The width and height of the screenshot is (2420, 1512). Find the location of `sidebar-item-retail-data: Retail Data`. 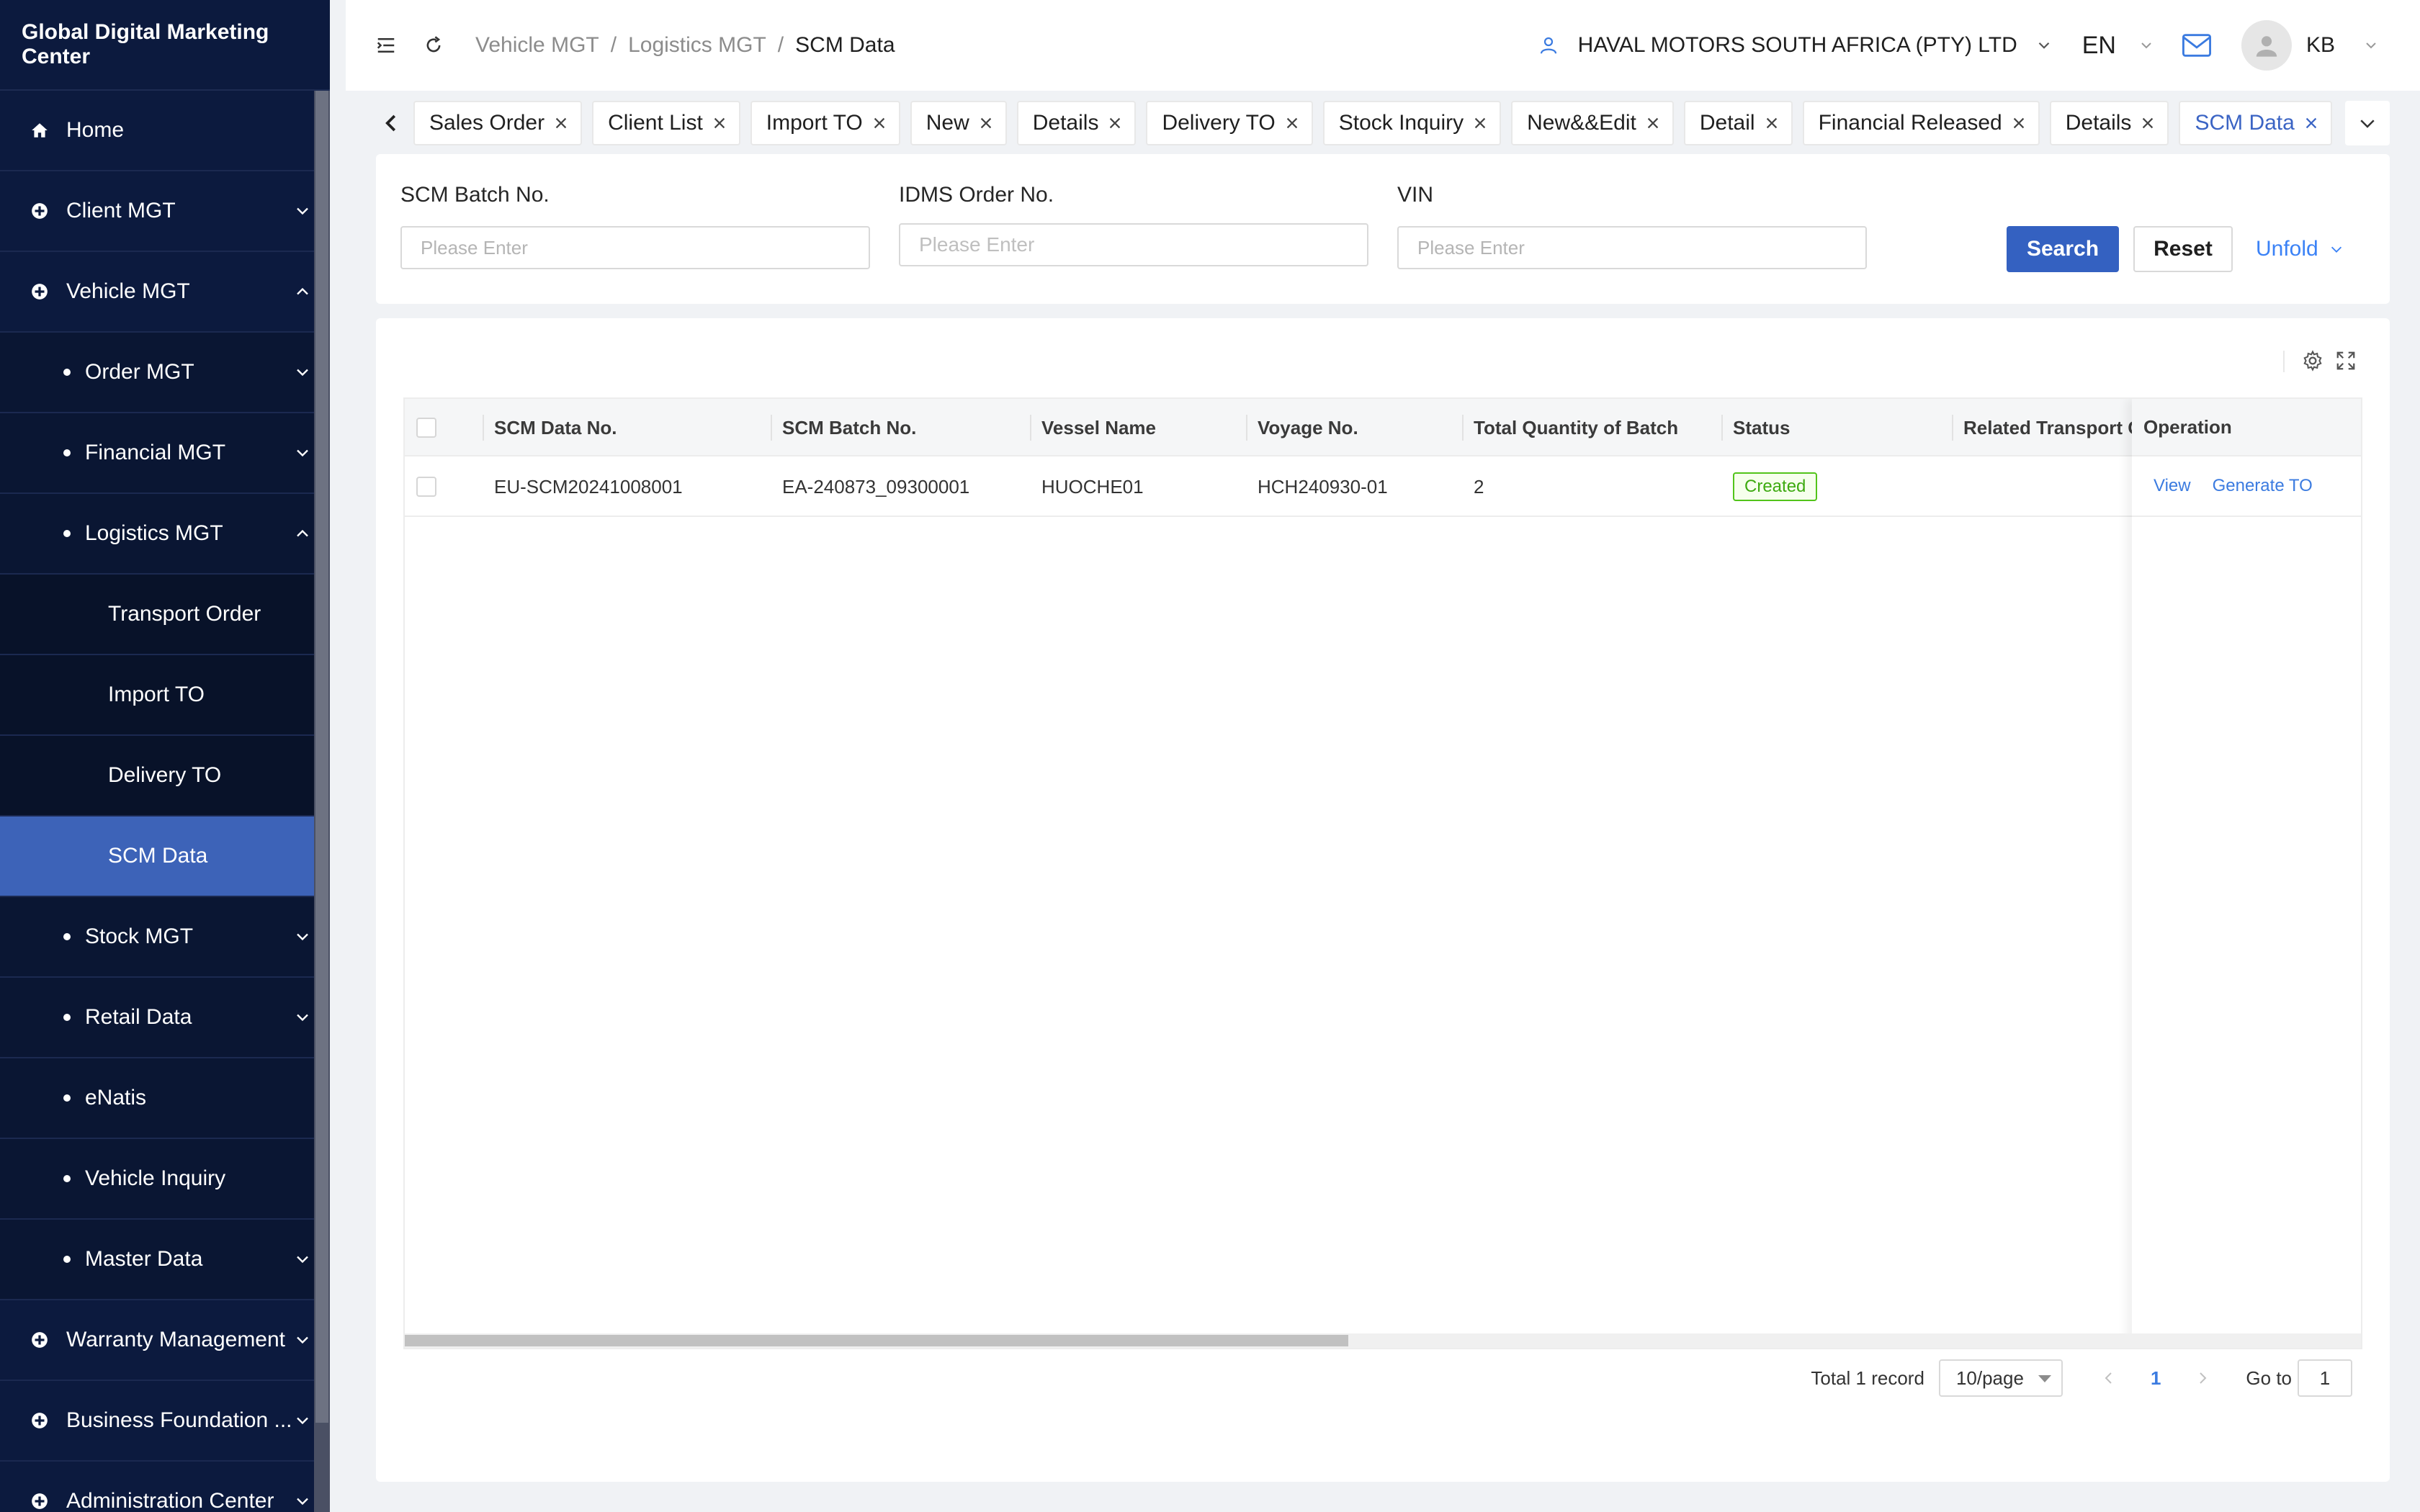

sidebar-item-retail-data: Retail Data is located at coordinates (165, 1018).